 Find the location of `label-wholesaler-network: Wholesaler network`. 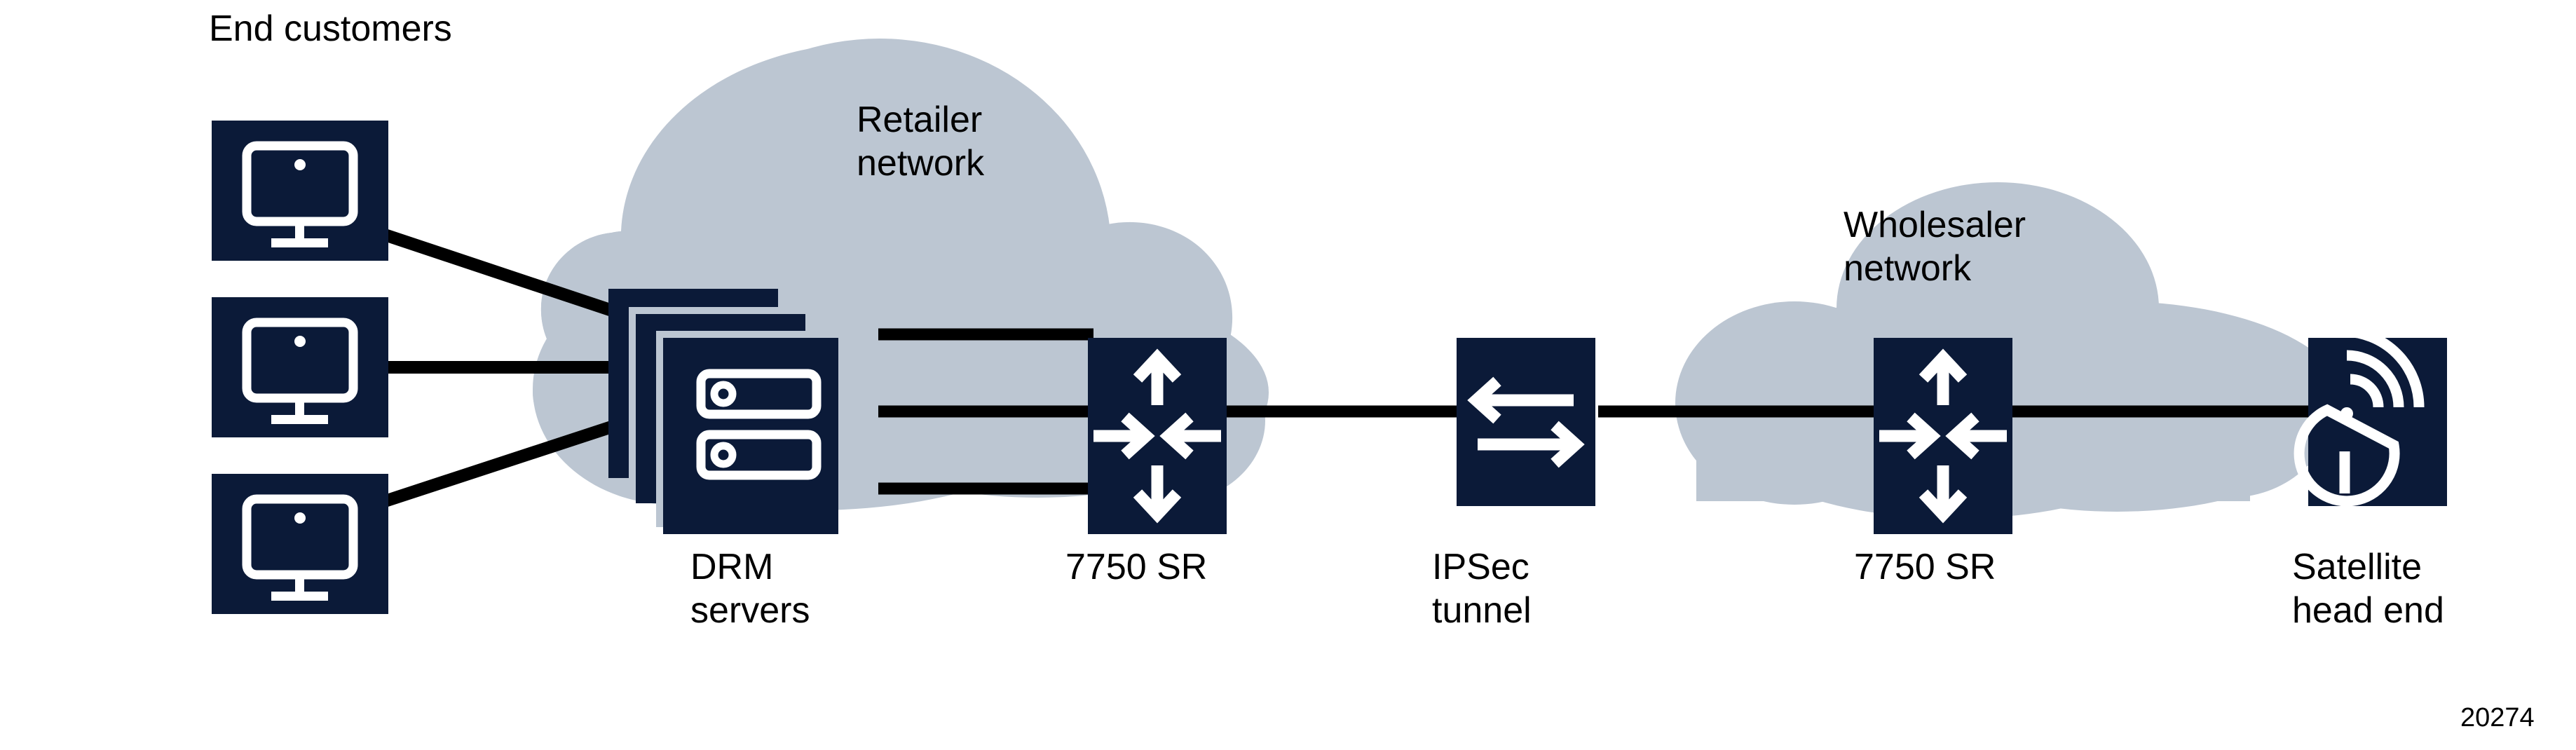

label-wholesaler-network: Wholesaler network is located at coordinates (1935, 247).